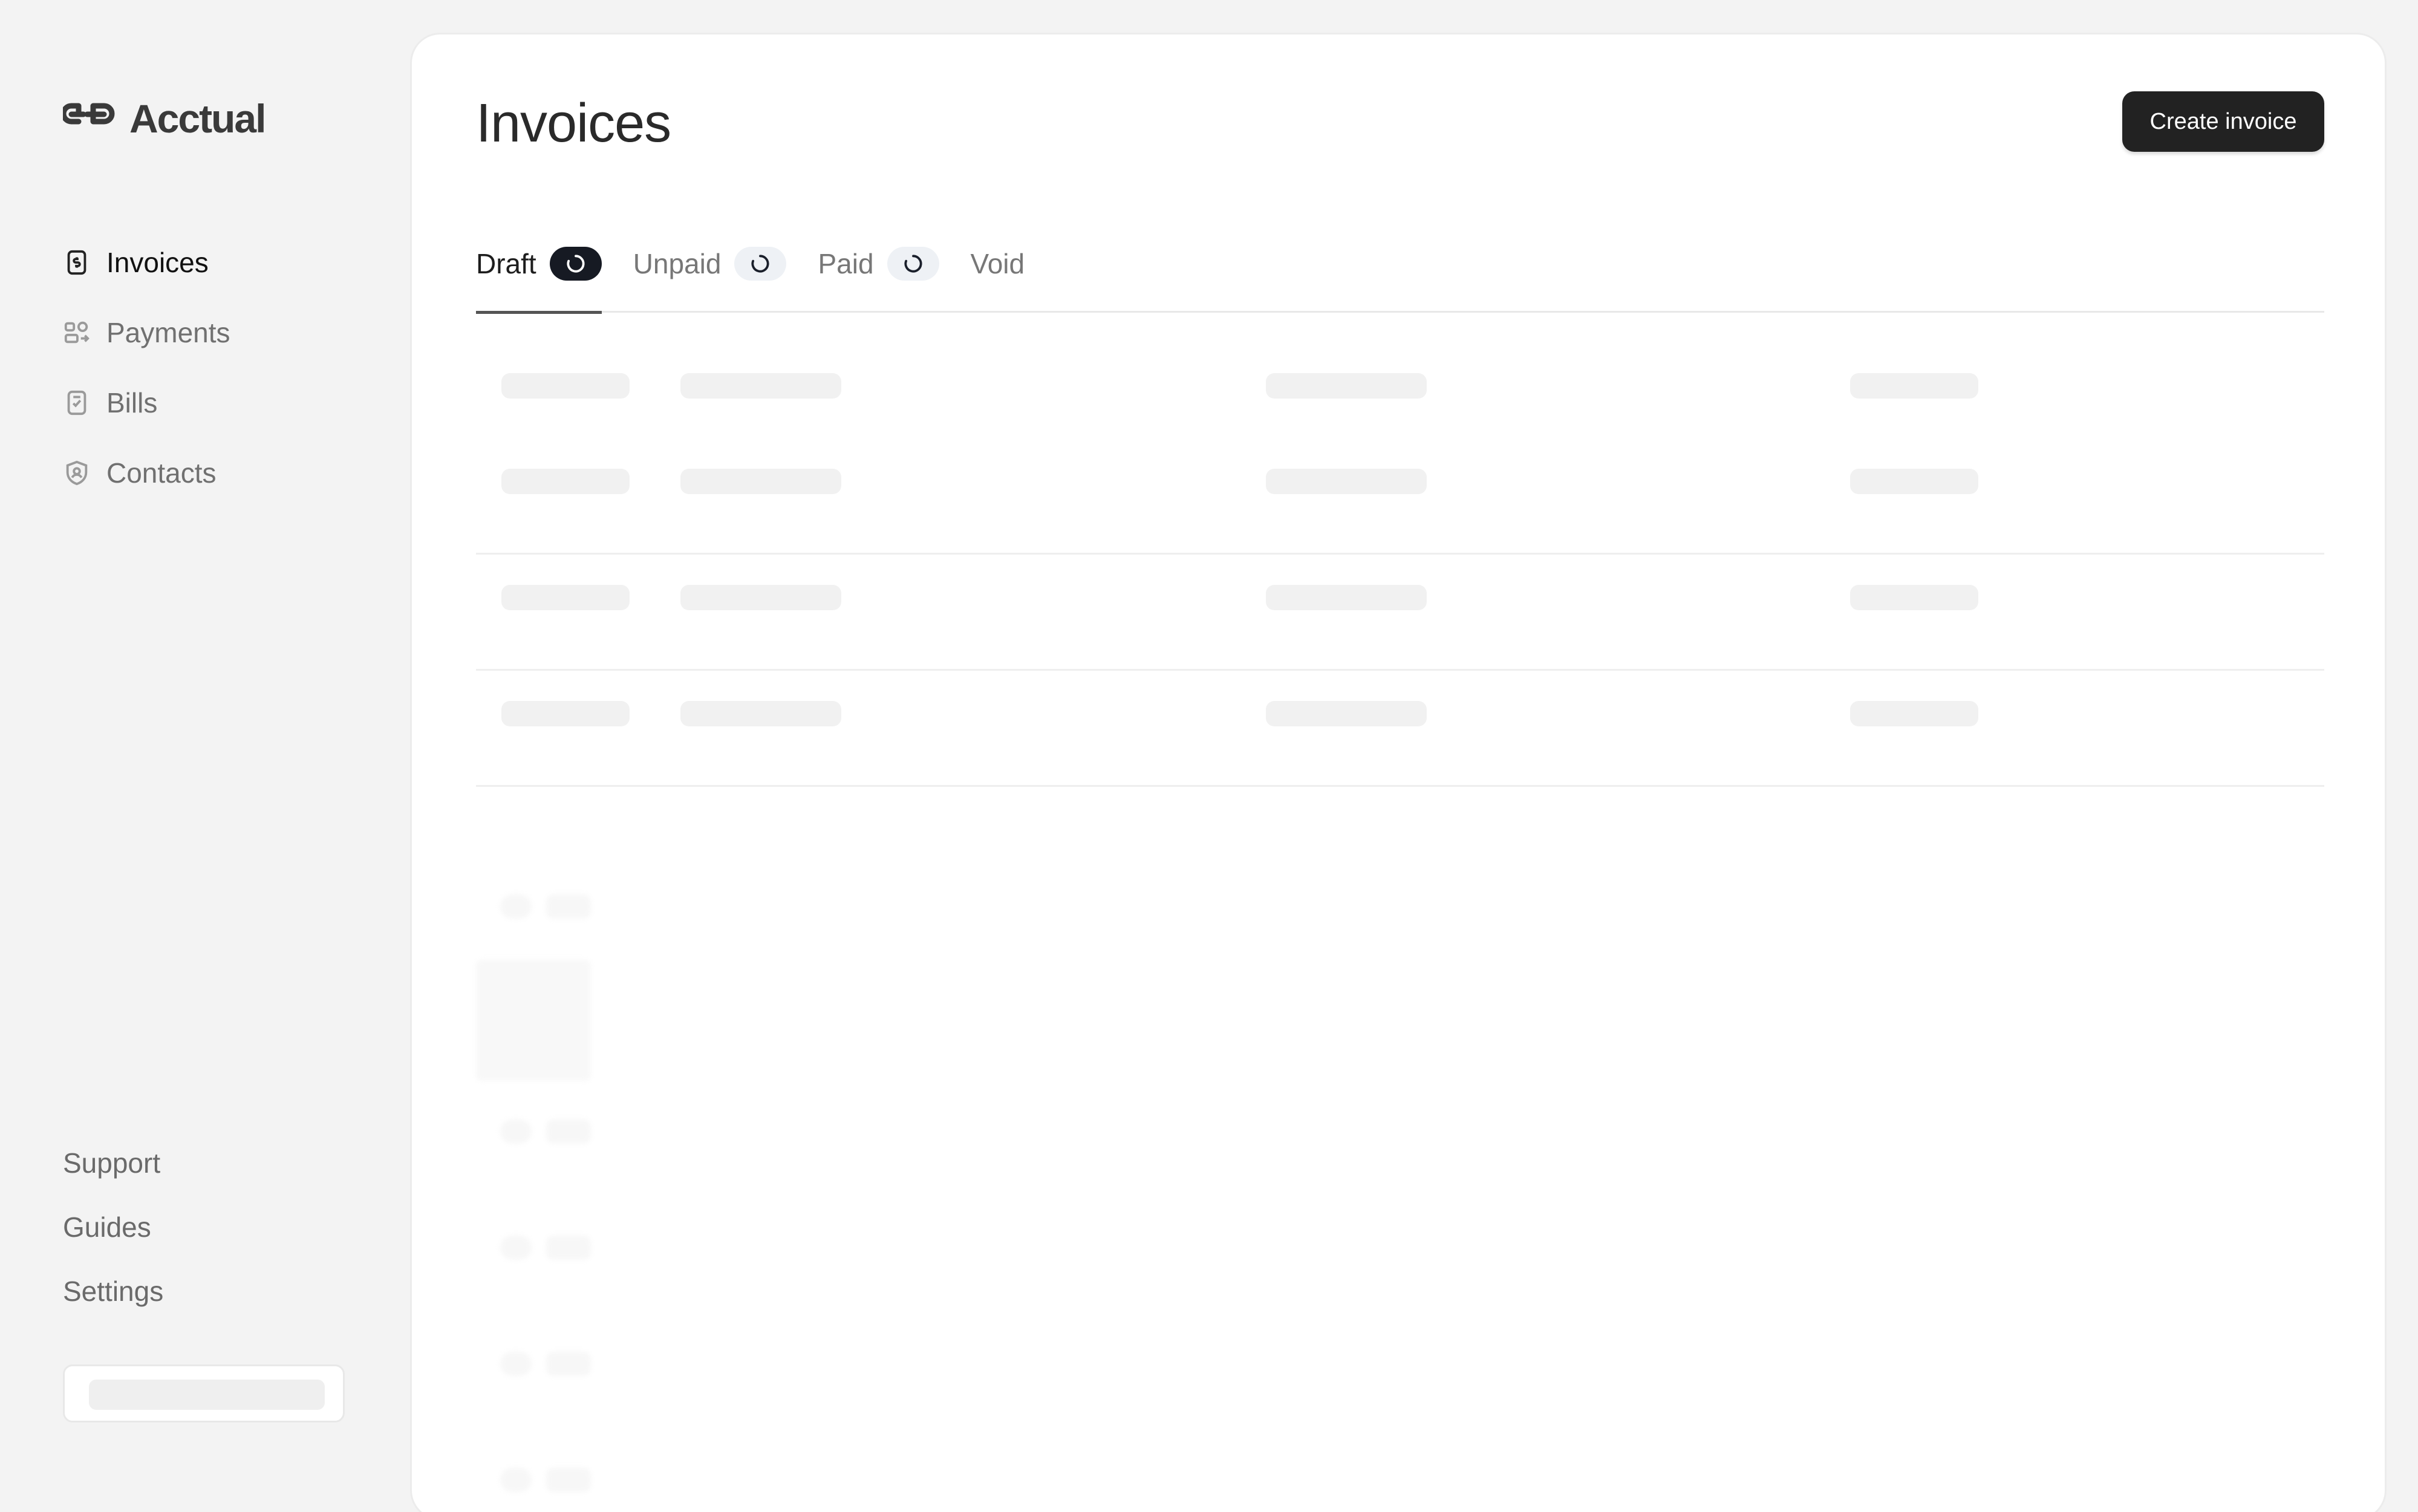 This screenshot has width=2418, height=1512. I want to click on acctual-logo-icon, so click(89, 114).